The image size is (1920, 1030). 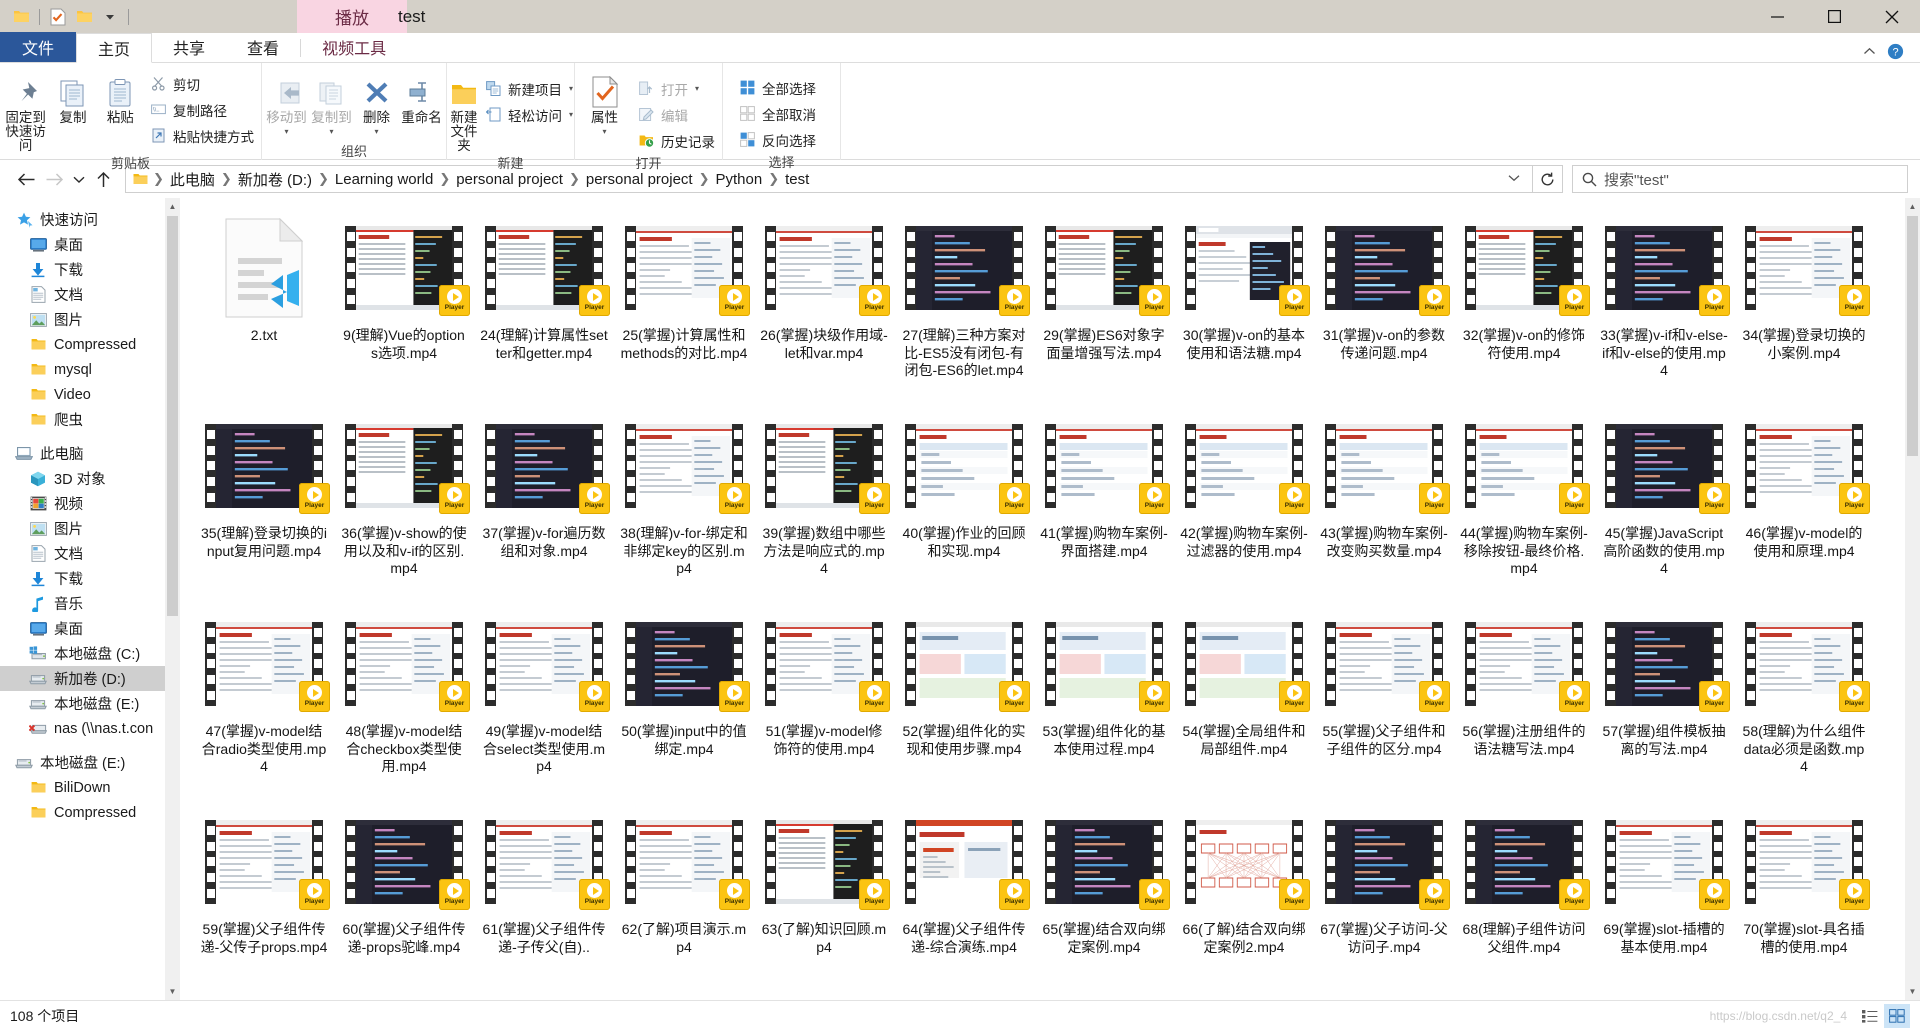 What do you see at coordinates (90, 453) in the screenshot?
I see `sidebar-group-此电脑: 此电脑` at bounding box center [90, 453].